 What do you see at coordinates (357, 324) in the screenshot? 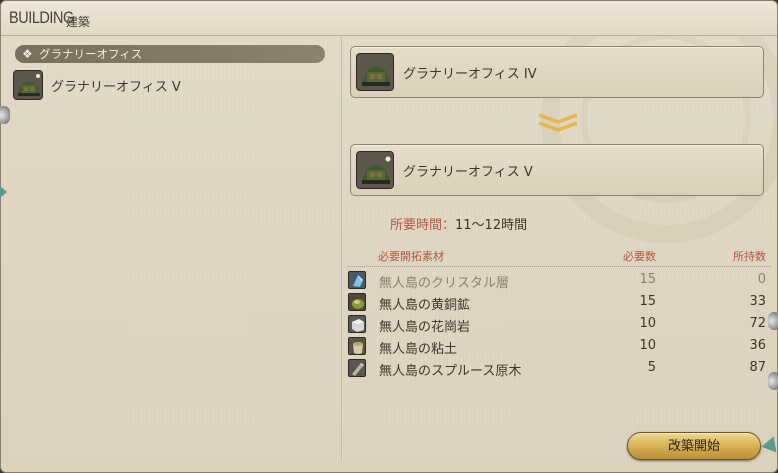
I see `granite-icon` at bounding box center [357, 324].